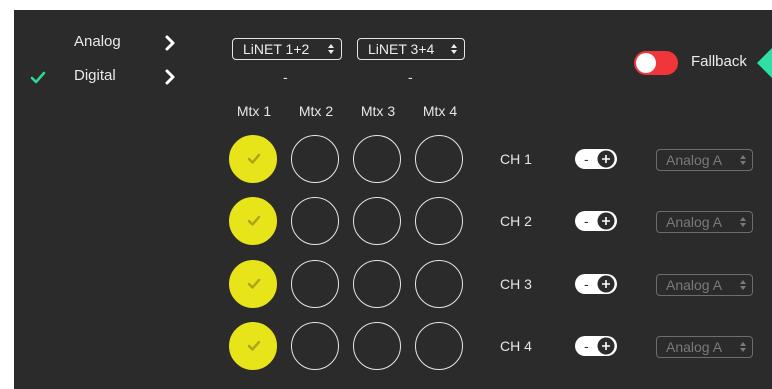 The width and height of the screenshot is (772, 389). I want to click on source-select-ch3: Analog A, so click(704, 285).